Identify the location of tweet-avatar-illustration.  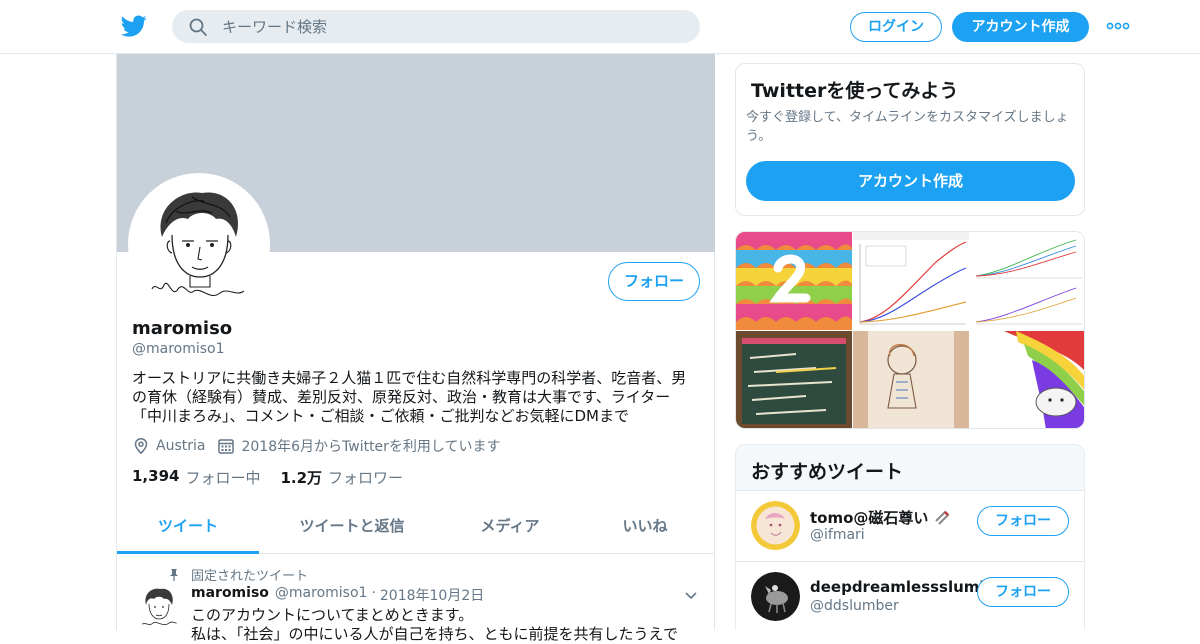
(159, 607).